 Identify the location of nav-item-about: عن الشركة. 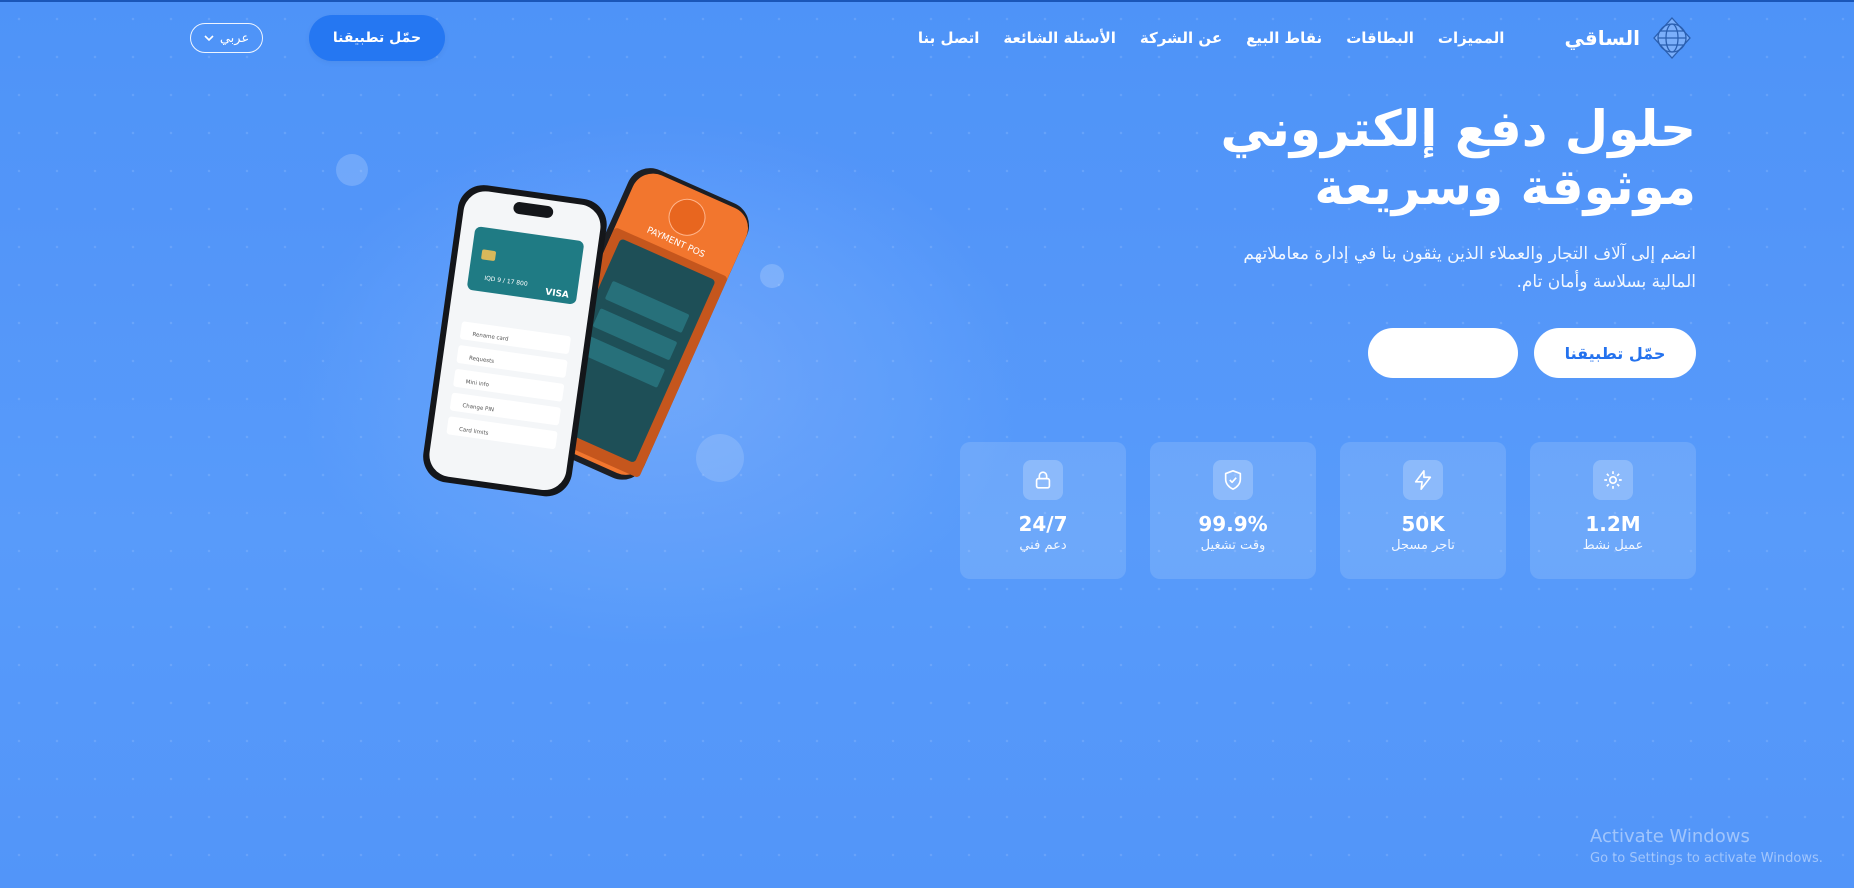
(1181, 38).